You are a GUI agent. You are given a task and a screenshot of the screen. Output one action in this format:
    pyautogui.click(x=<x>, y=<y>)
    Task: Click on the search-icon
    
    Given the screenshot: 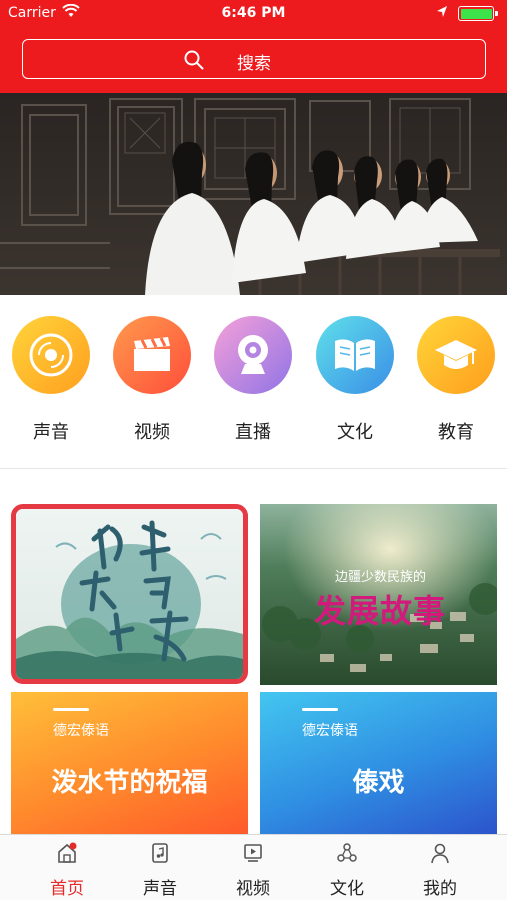 What is the action you would take?
    pyautogui.click(x=194, y=62)
    